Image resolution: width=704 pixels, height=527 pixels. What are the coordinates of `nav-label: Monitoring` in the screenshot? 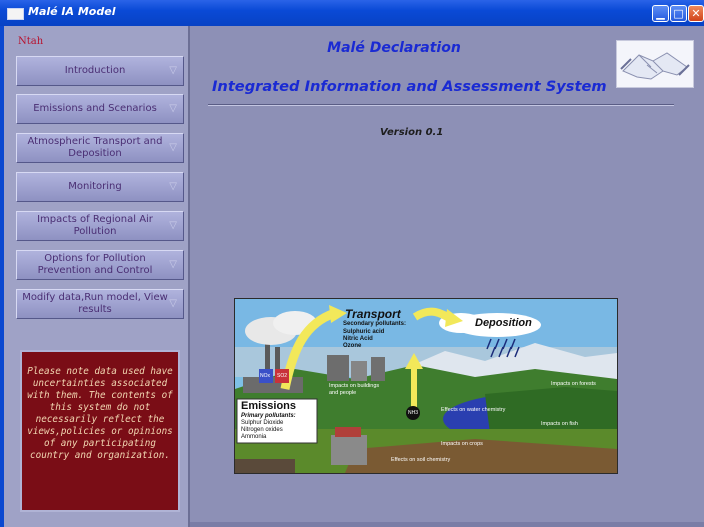 It's located at (95, 186).